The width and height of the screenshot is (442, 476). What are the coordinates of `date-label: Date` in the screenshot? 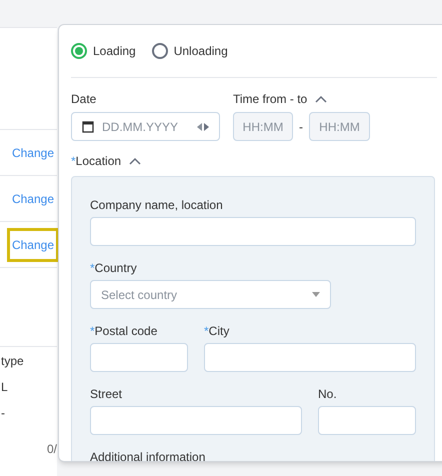 It's located at (84, 99).